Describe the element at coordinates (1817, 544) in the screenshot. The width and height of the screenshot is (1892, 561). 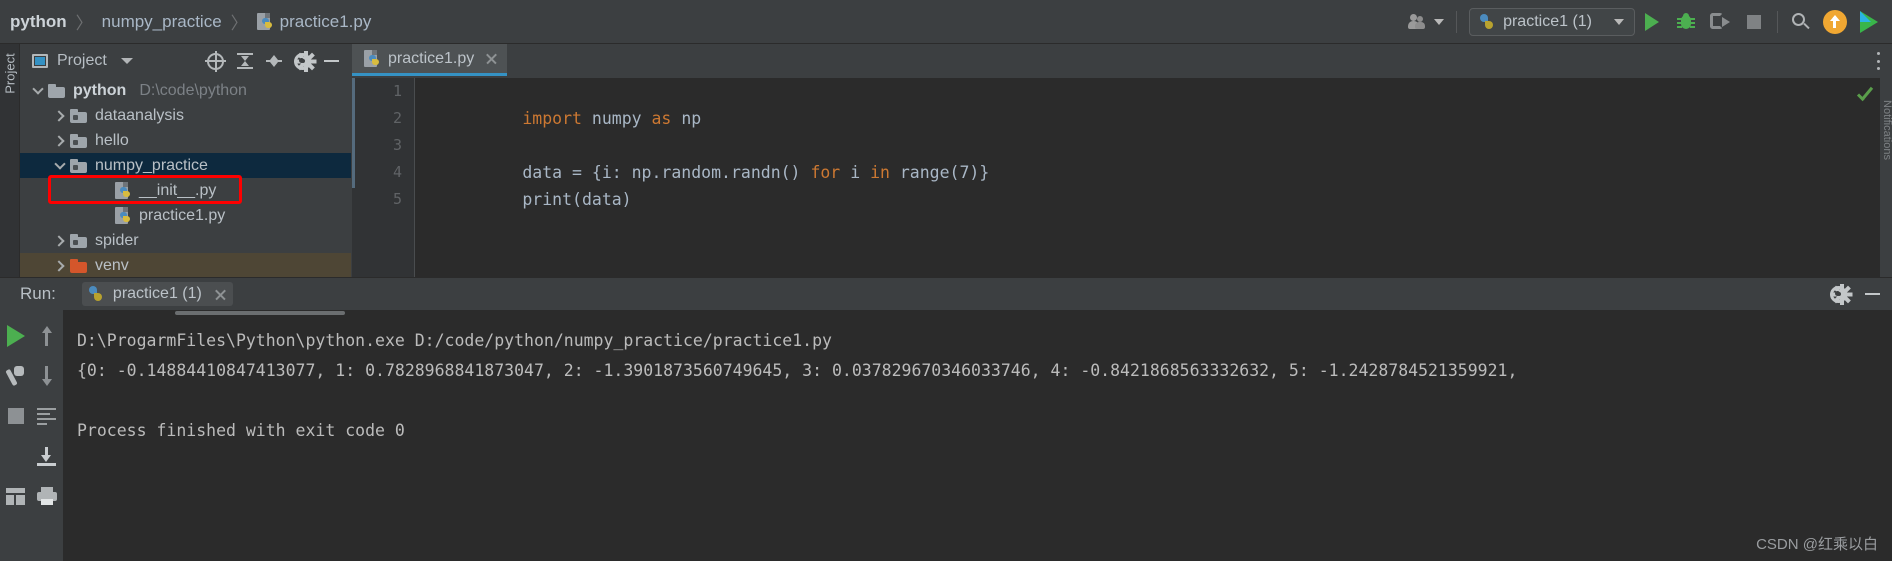
I see `watermark-label: CSDN @红乘以白` at that location.